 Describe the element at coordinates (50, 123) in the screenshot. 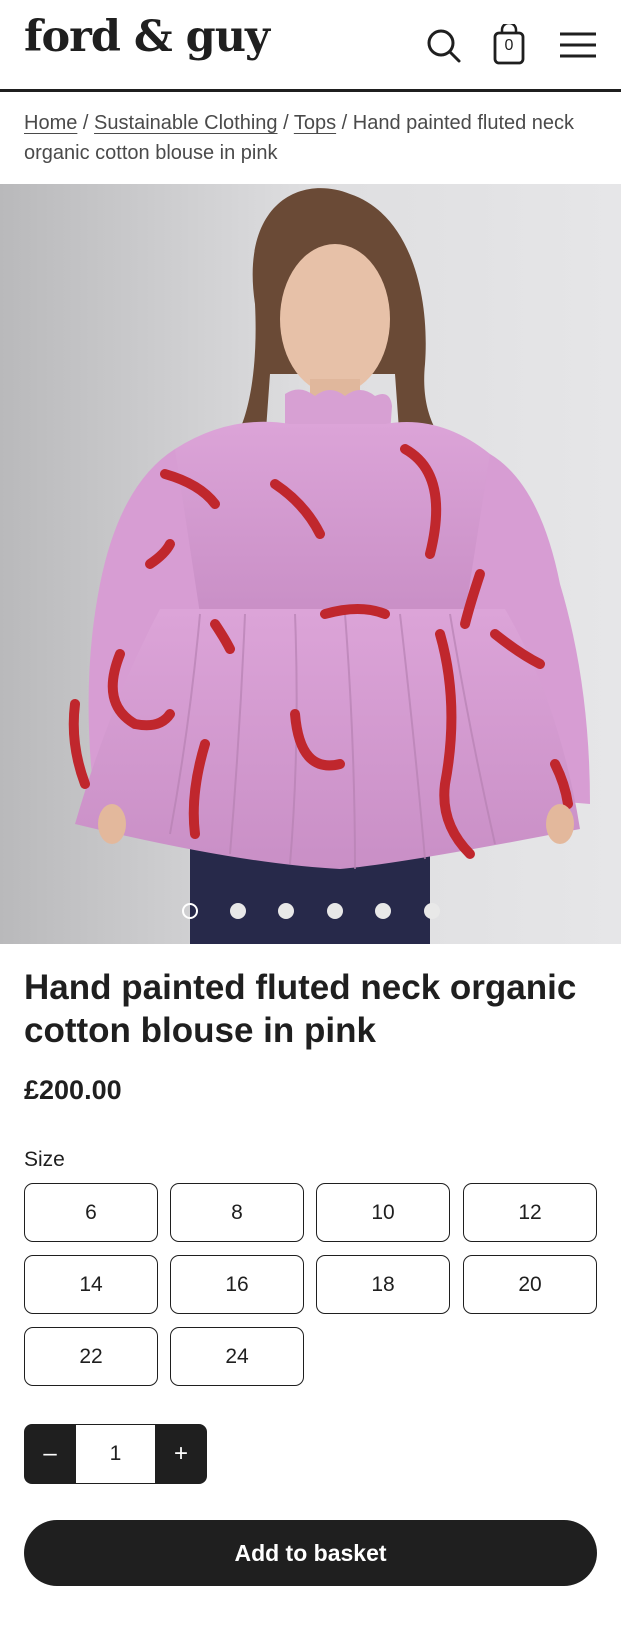

I see `breadcrumb-link-home: Home` at that location.